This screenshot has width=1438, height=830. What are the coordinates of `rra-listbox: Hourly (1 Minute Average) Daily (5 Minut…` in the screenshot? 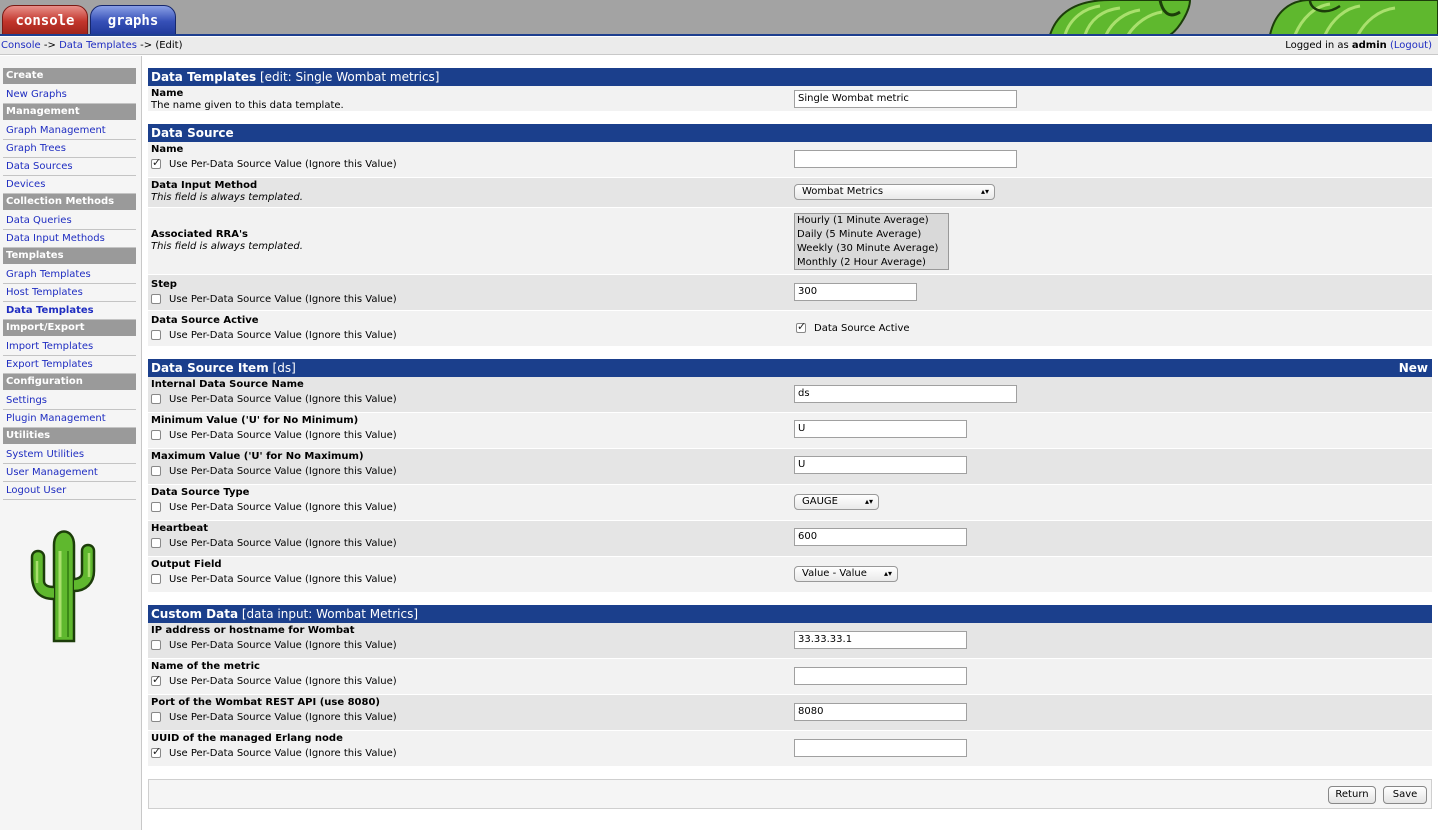 It's located at (871, 241).